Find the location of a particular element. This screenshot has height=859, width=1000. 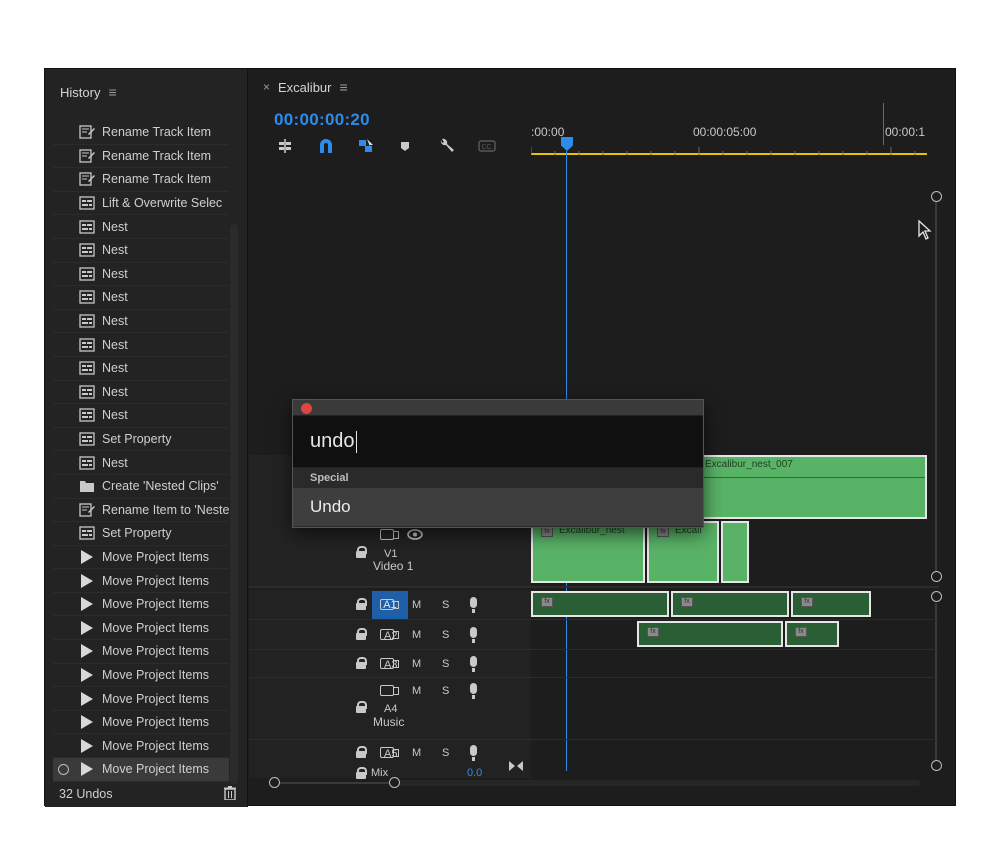

a4-track-name: A4 is located at coordinates (390, 709).